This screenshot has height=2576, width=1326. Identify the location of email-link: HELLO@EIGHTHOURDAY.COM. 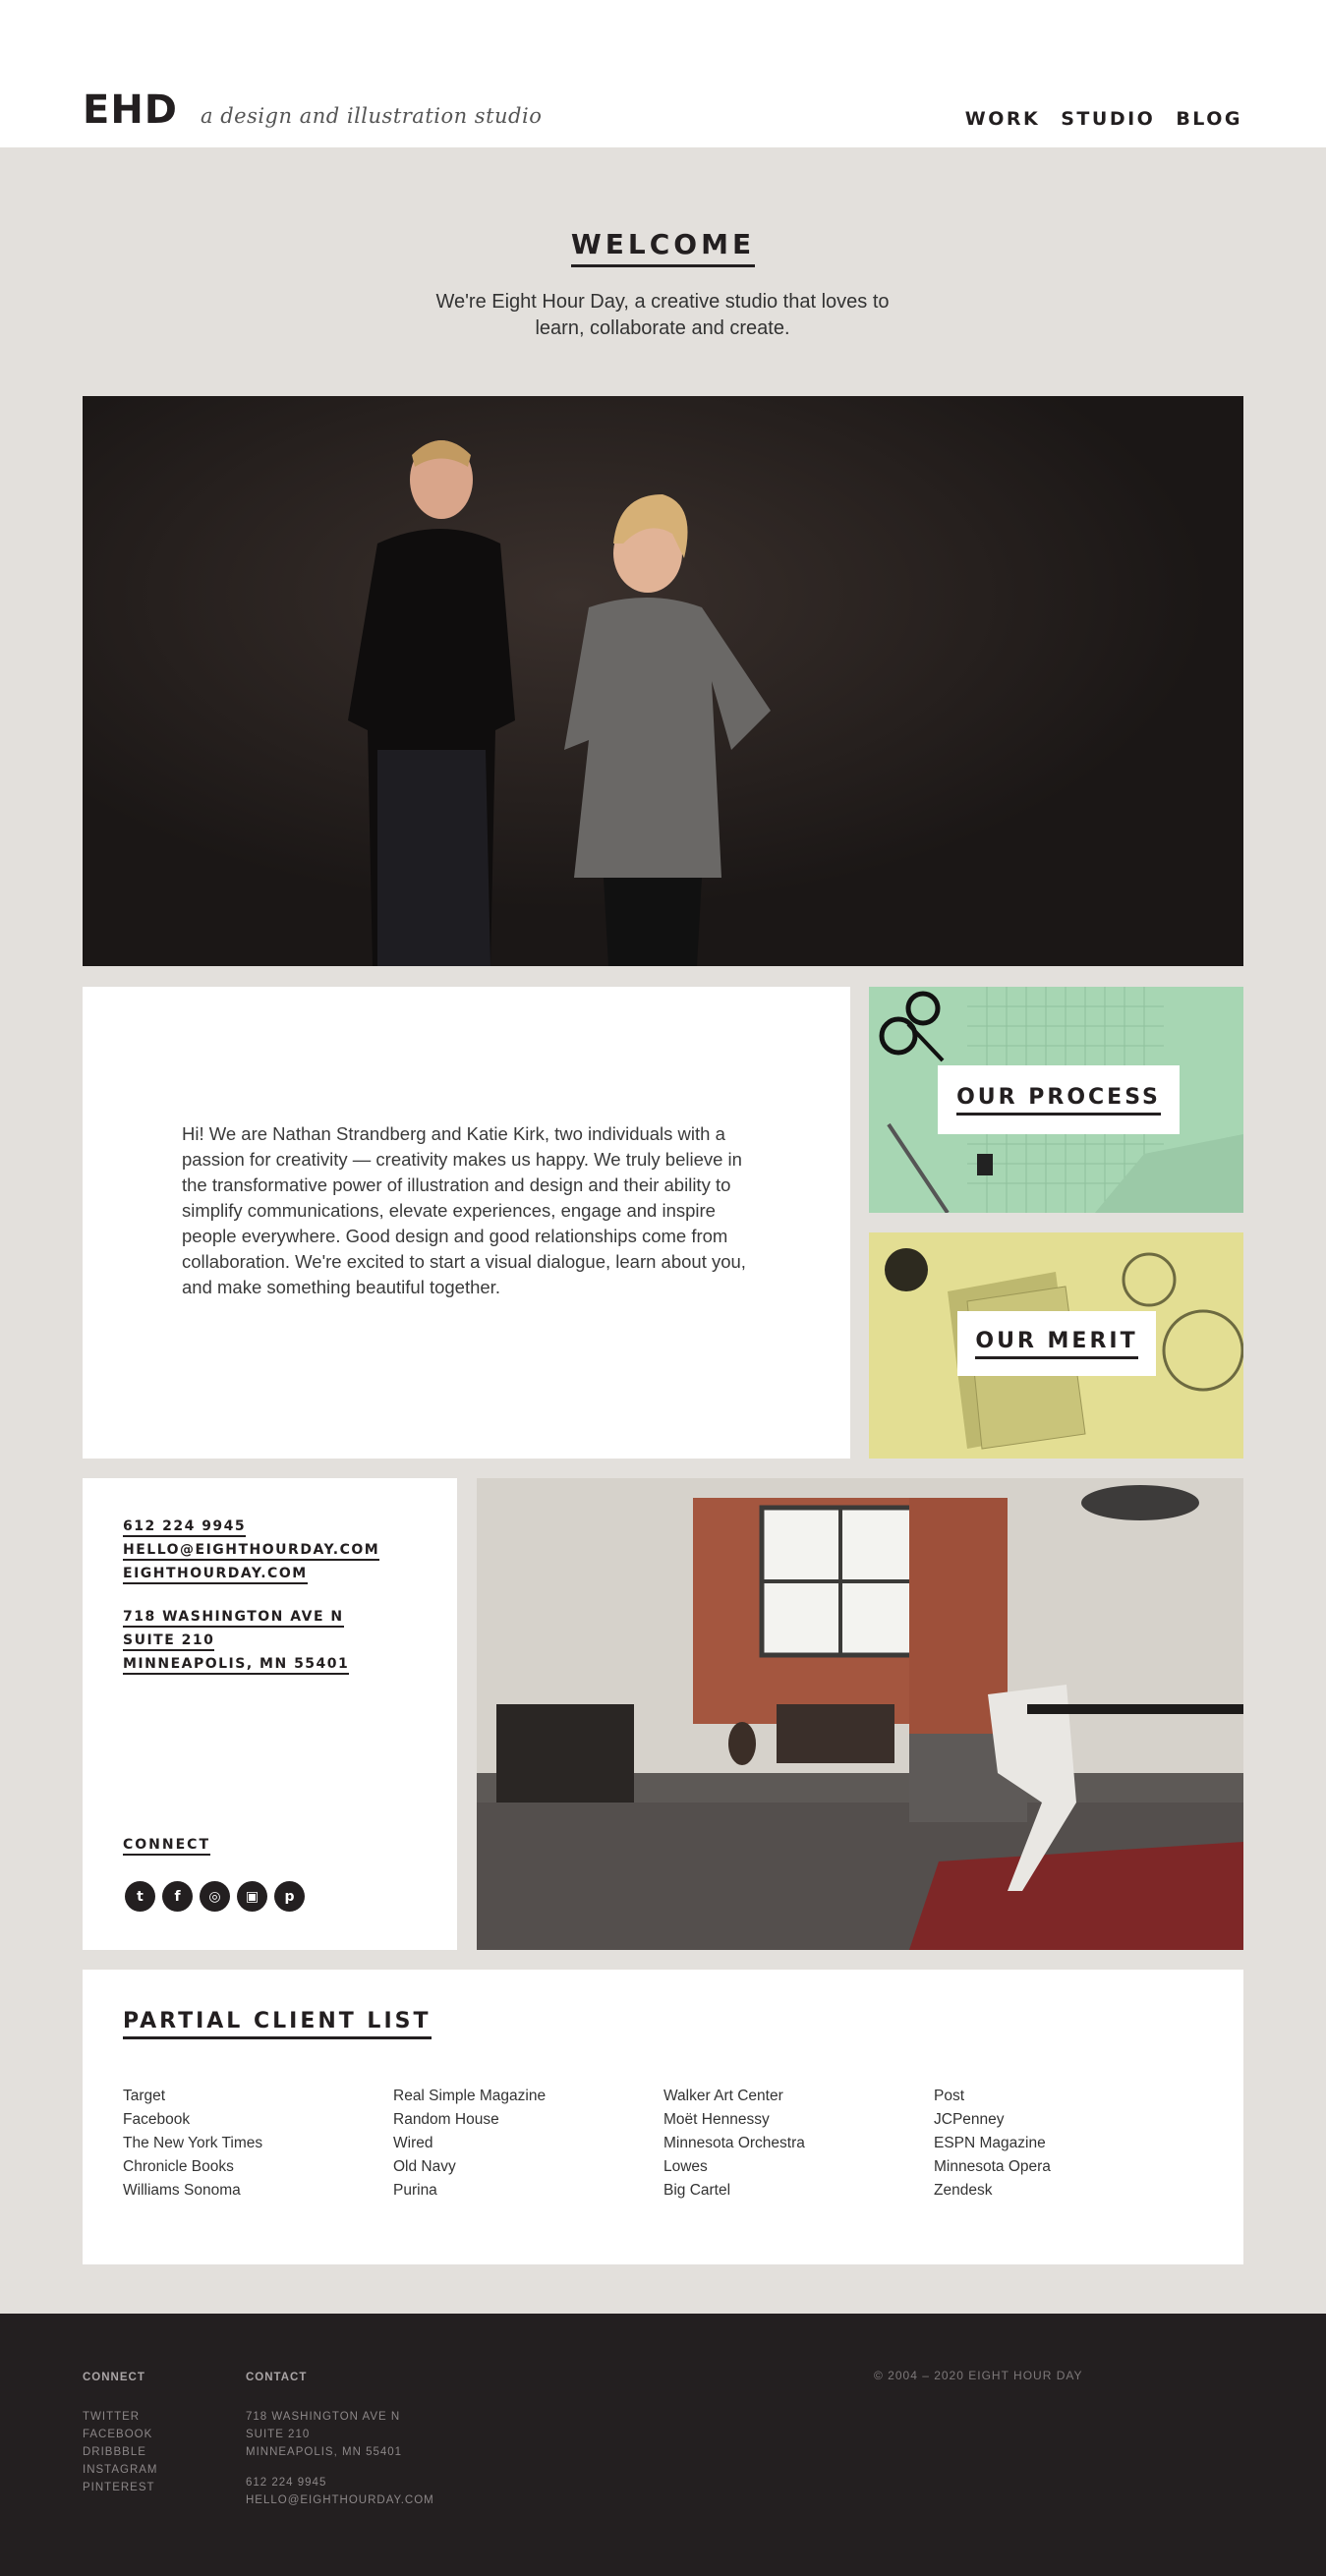
(251, 1551).